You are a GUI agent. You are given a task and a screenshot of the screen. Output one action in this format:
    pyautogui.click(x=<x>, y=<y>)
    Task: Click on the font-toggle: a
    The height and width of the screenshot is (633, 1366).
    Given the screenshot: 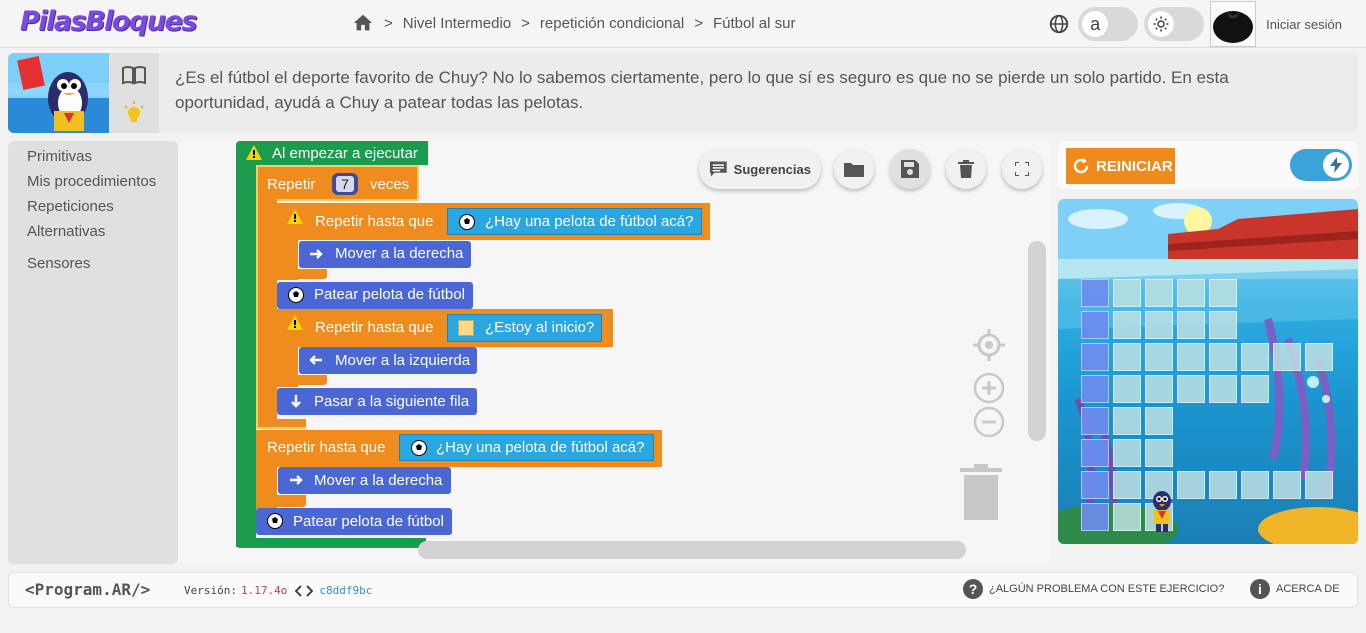 What is the action you would take?
    pyautogui.click(x=1108, y=24)
    